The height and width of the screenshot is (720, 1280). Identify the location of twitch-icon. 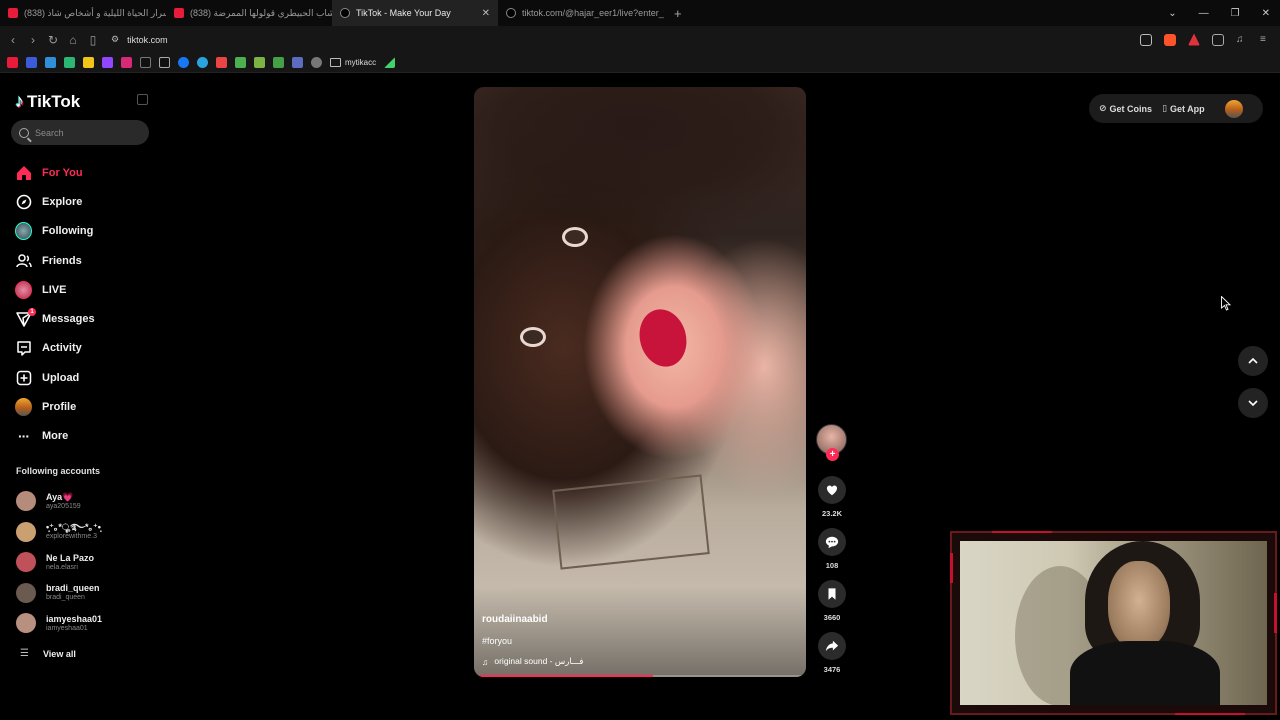
(107, 62).